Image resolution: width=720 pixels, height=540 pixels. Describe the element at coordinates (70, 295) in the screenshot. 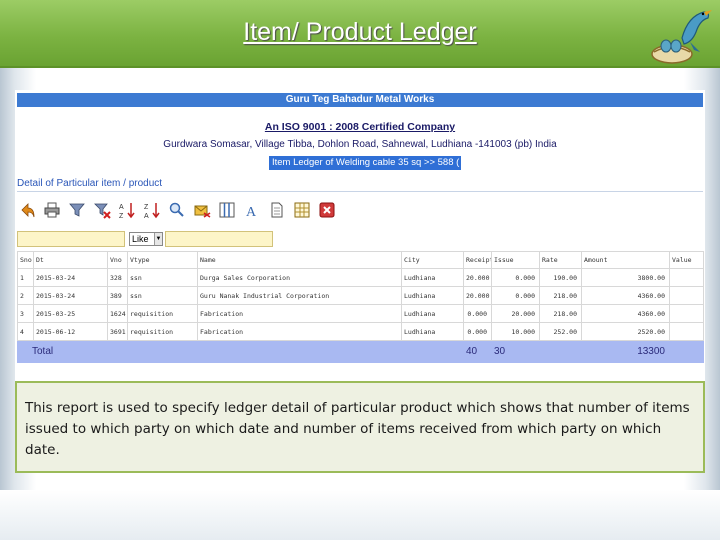

I see `cell-date: 2015-03-24` at that location.